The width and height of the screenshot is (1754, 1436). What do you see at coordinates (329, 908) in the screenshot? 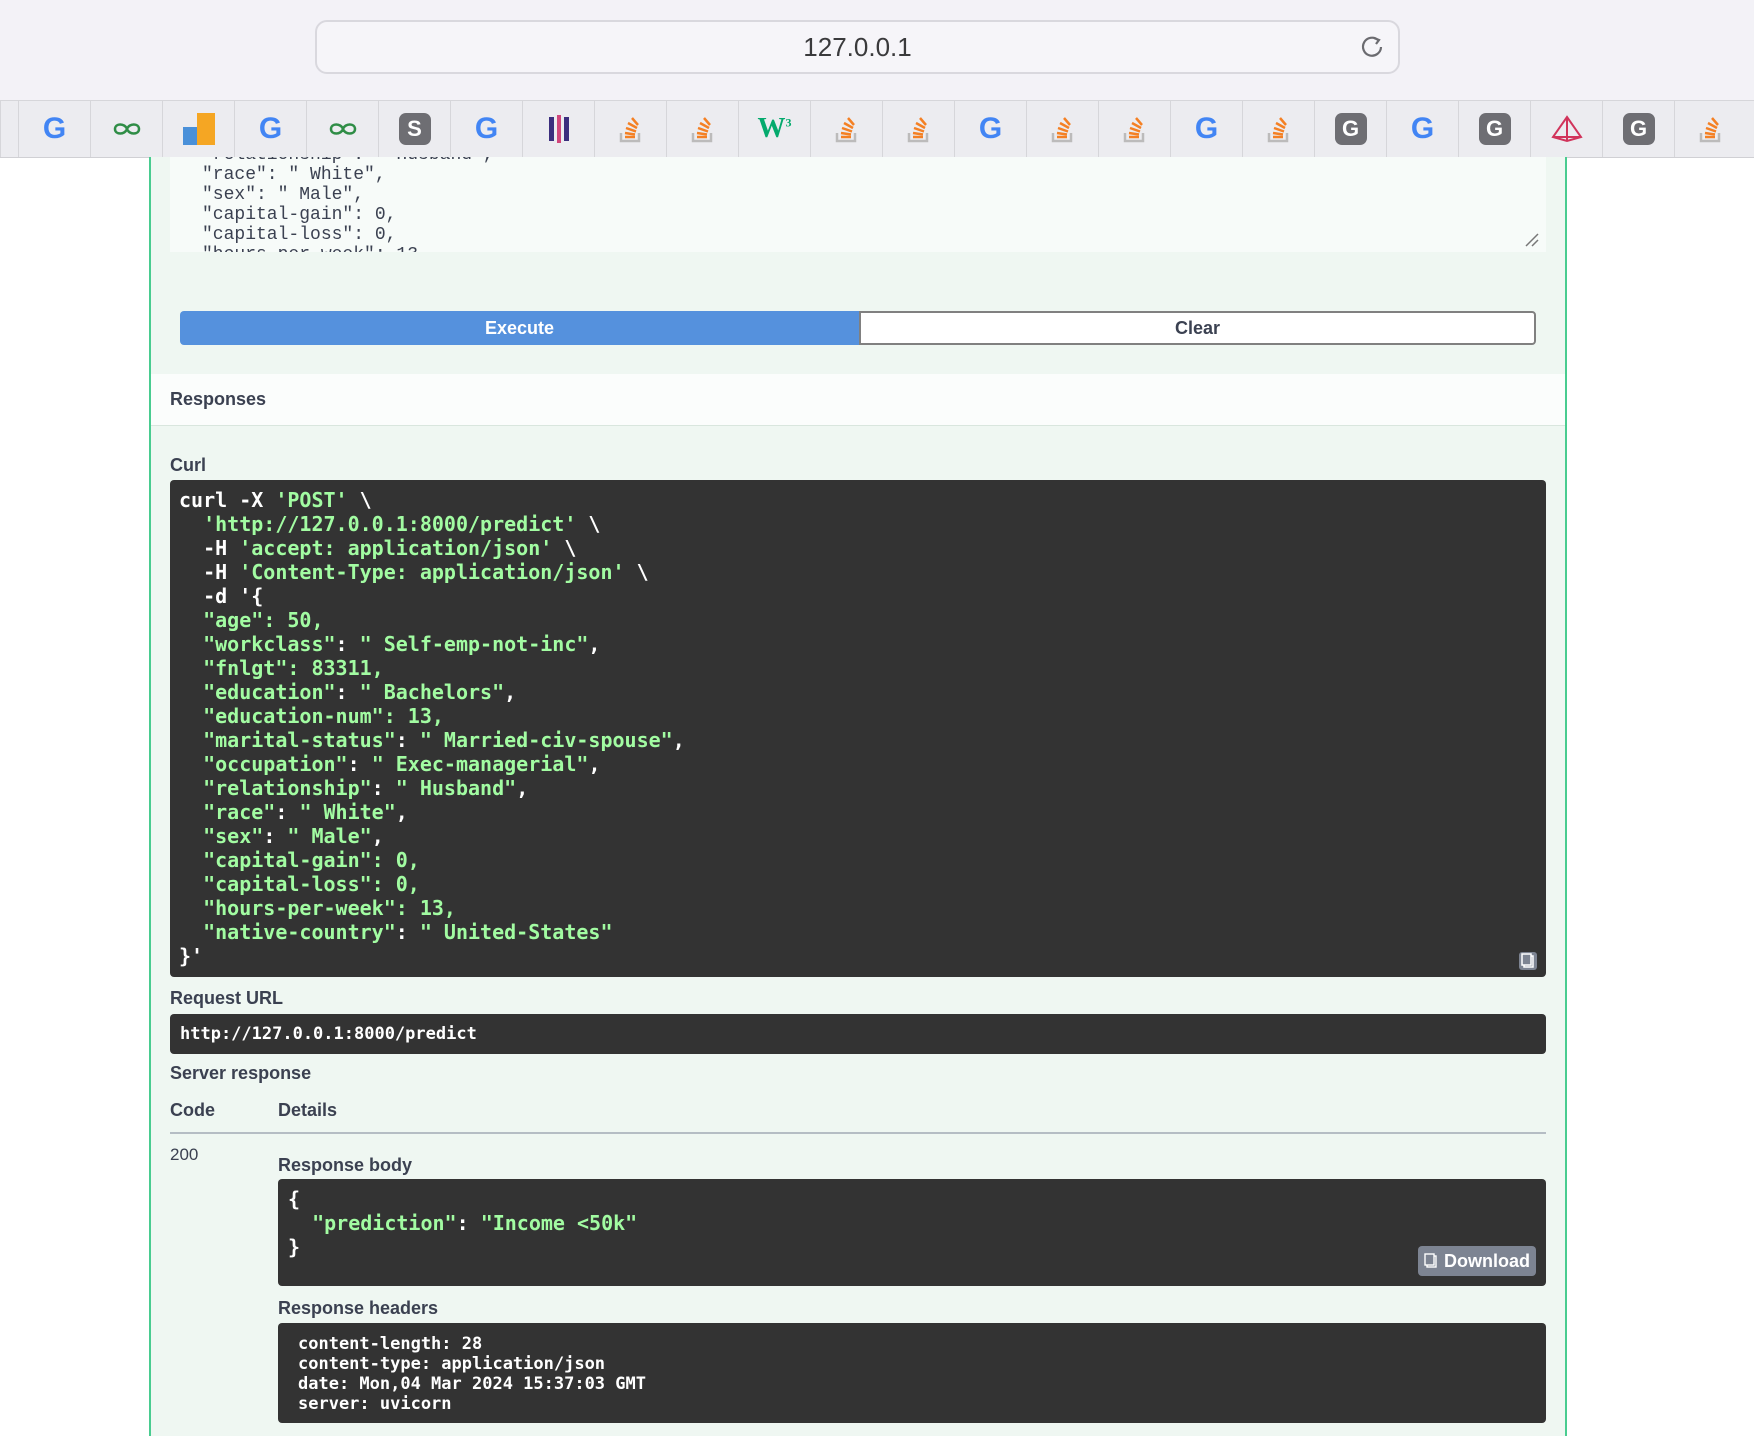
I see `curl-line: "hours-per-week": 13,` at bounding box center [329, 908].